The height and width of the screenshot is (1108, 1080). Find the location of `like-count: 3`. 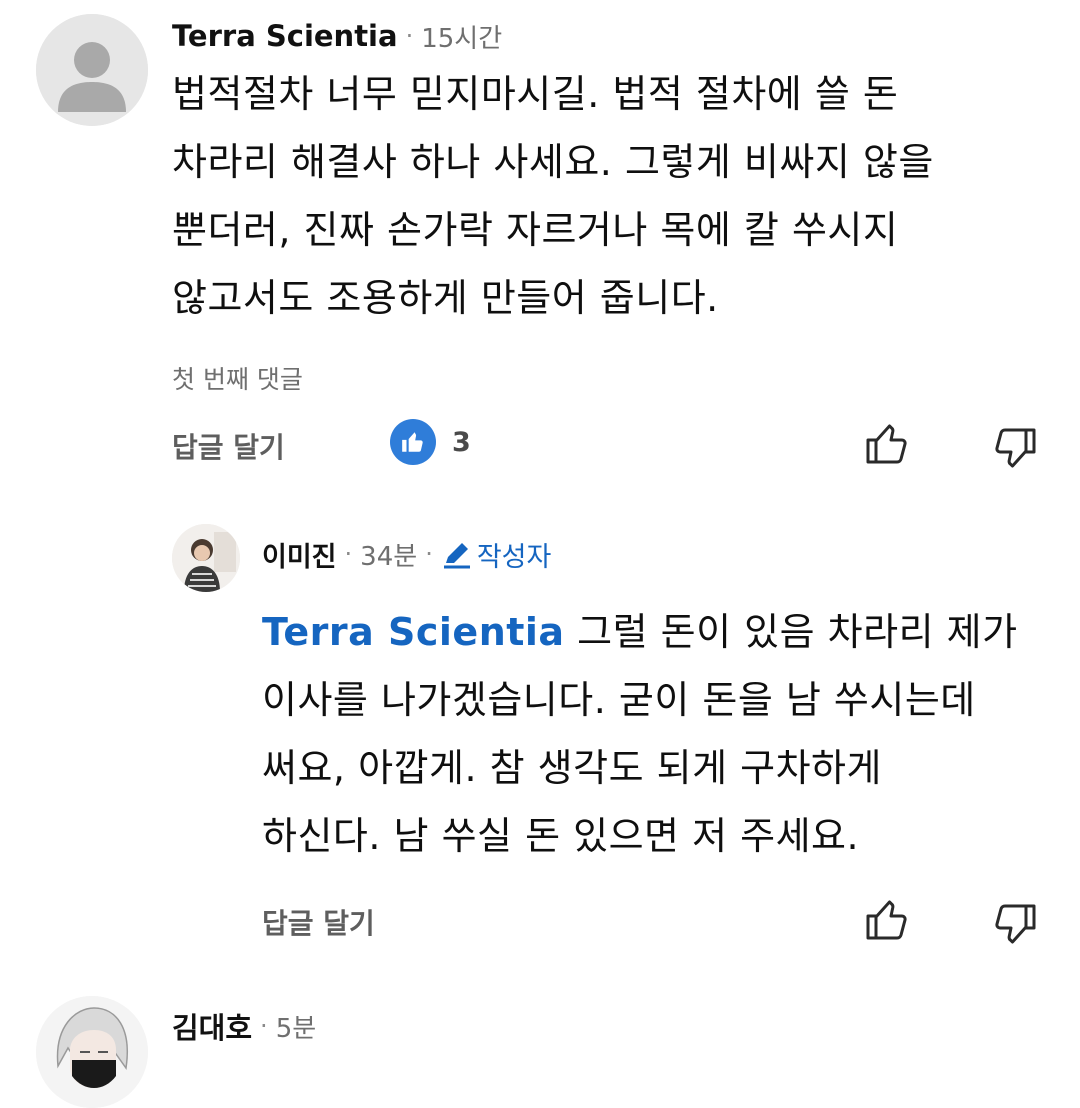

like-count: 3 is located at coordinates (430, 442).